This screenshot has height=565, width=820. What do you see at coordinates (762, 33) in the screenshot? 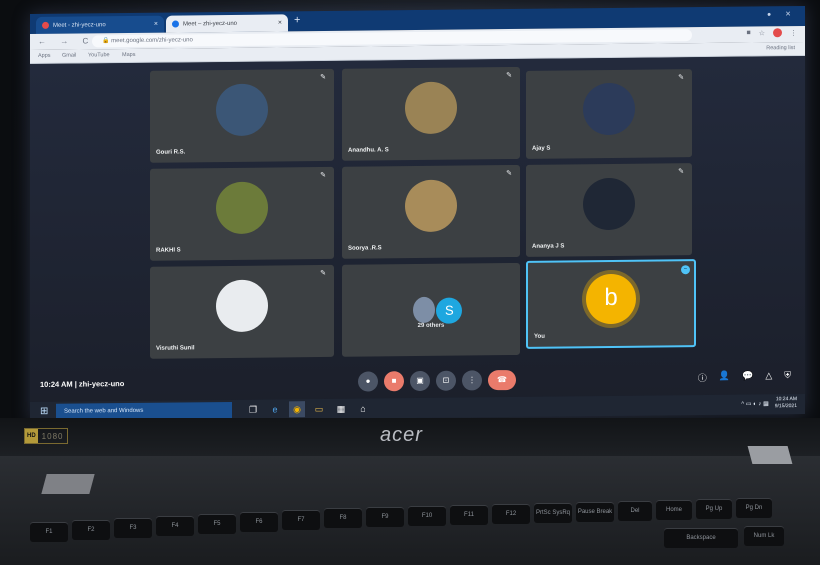
I see `star-icon: ☆` at bounding box center [762, 33].